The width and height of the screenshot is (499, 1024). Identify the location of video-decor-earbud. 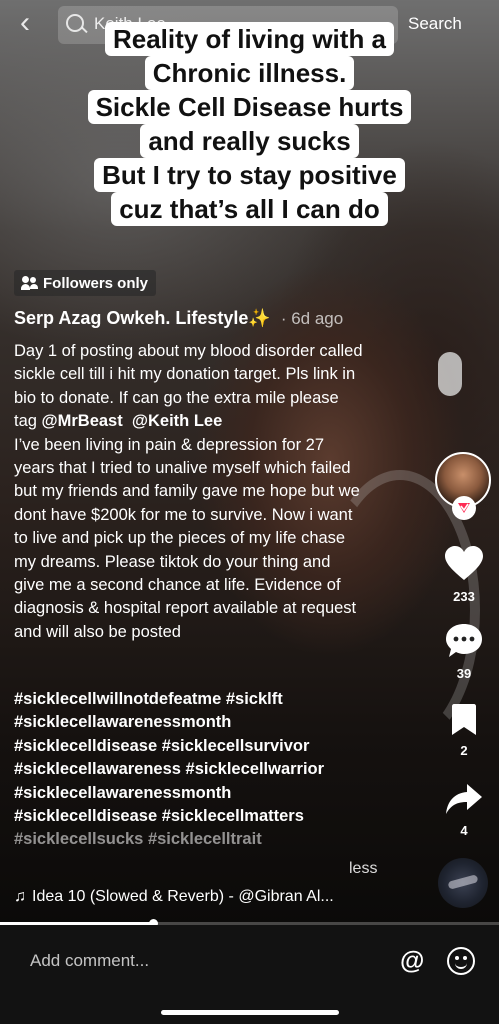
(450, 374).